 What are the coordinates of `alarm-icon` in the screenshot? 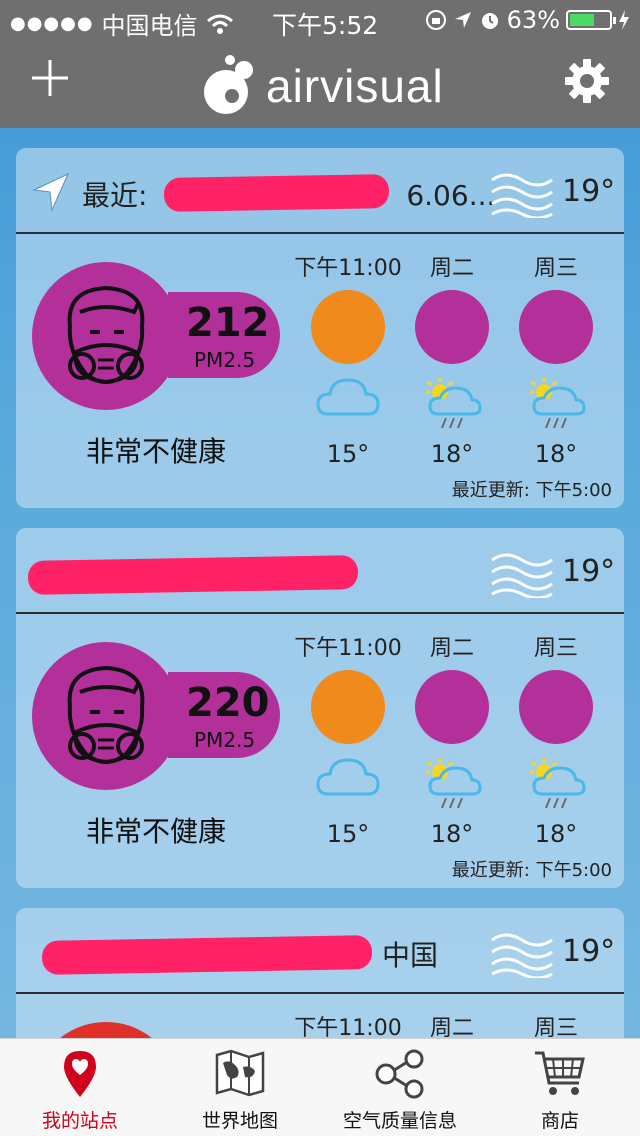 It's located at (489, 21).